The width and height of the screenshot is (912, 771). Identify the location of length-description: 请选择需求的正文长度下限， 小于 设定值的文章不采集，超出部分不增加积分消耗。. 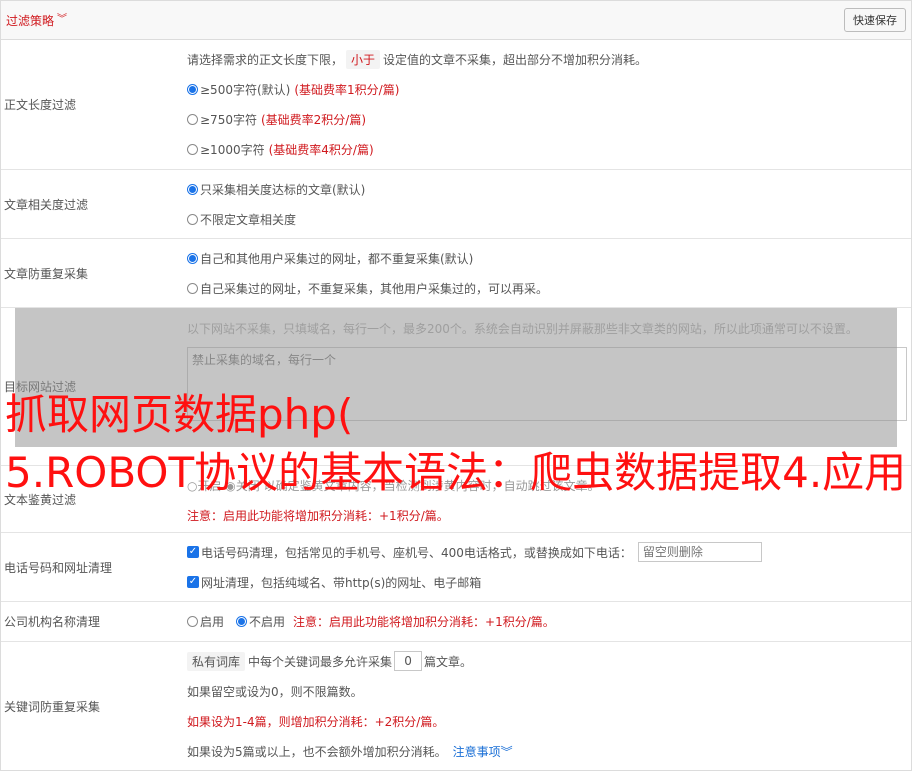
(545, 59).